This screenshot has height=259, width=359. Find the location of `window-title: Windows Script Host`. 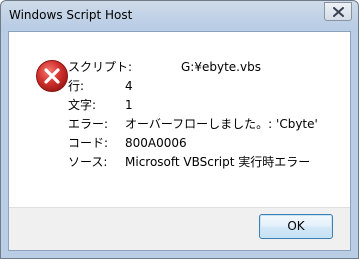

window-title: Windows Script Host is located at coordinates (71, 15).